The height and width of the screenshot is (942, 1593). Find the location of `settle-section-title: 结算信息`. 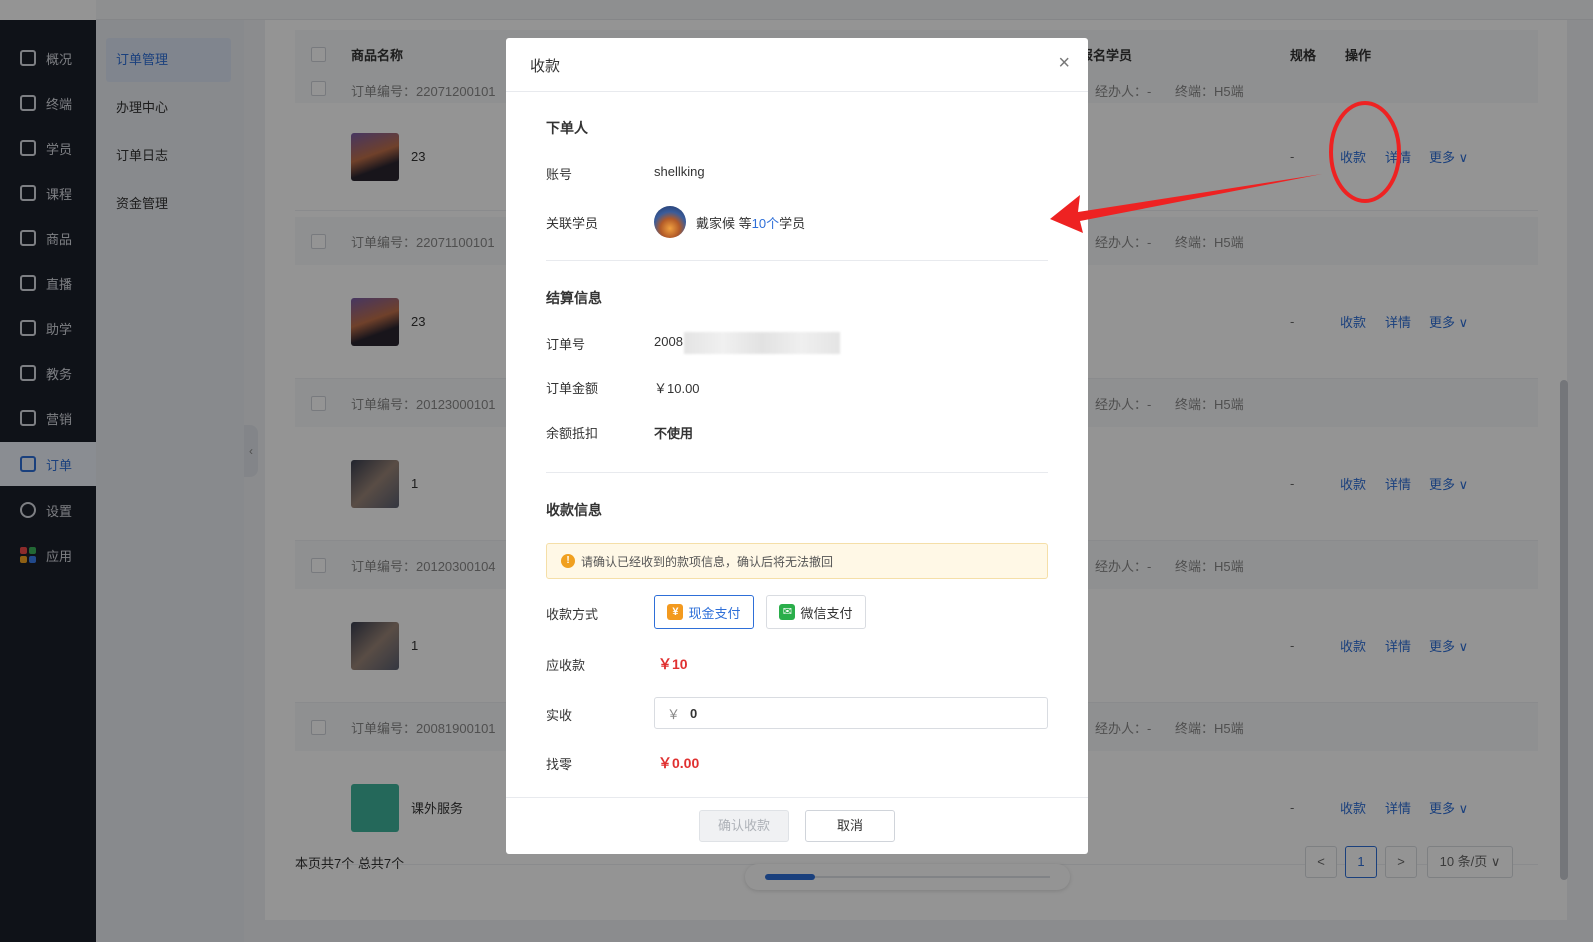

settle-section-title: 结算信息 is located at coordinates (574, 298).